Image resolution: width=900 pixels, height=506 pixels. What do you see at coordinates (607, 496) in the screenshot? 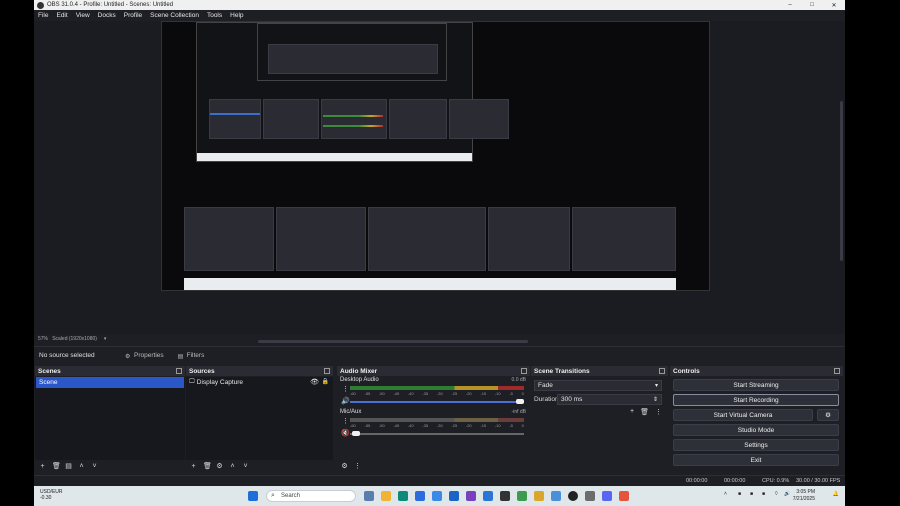
I see `discord-icon` at bounding box center [607, 496].